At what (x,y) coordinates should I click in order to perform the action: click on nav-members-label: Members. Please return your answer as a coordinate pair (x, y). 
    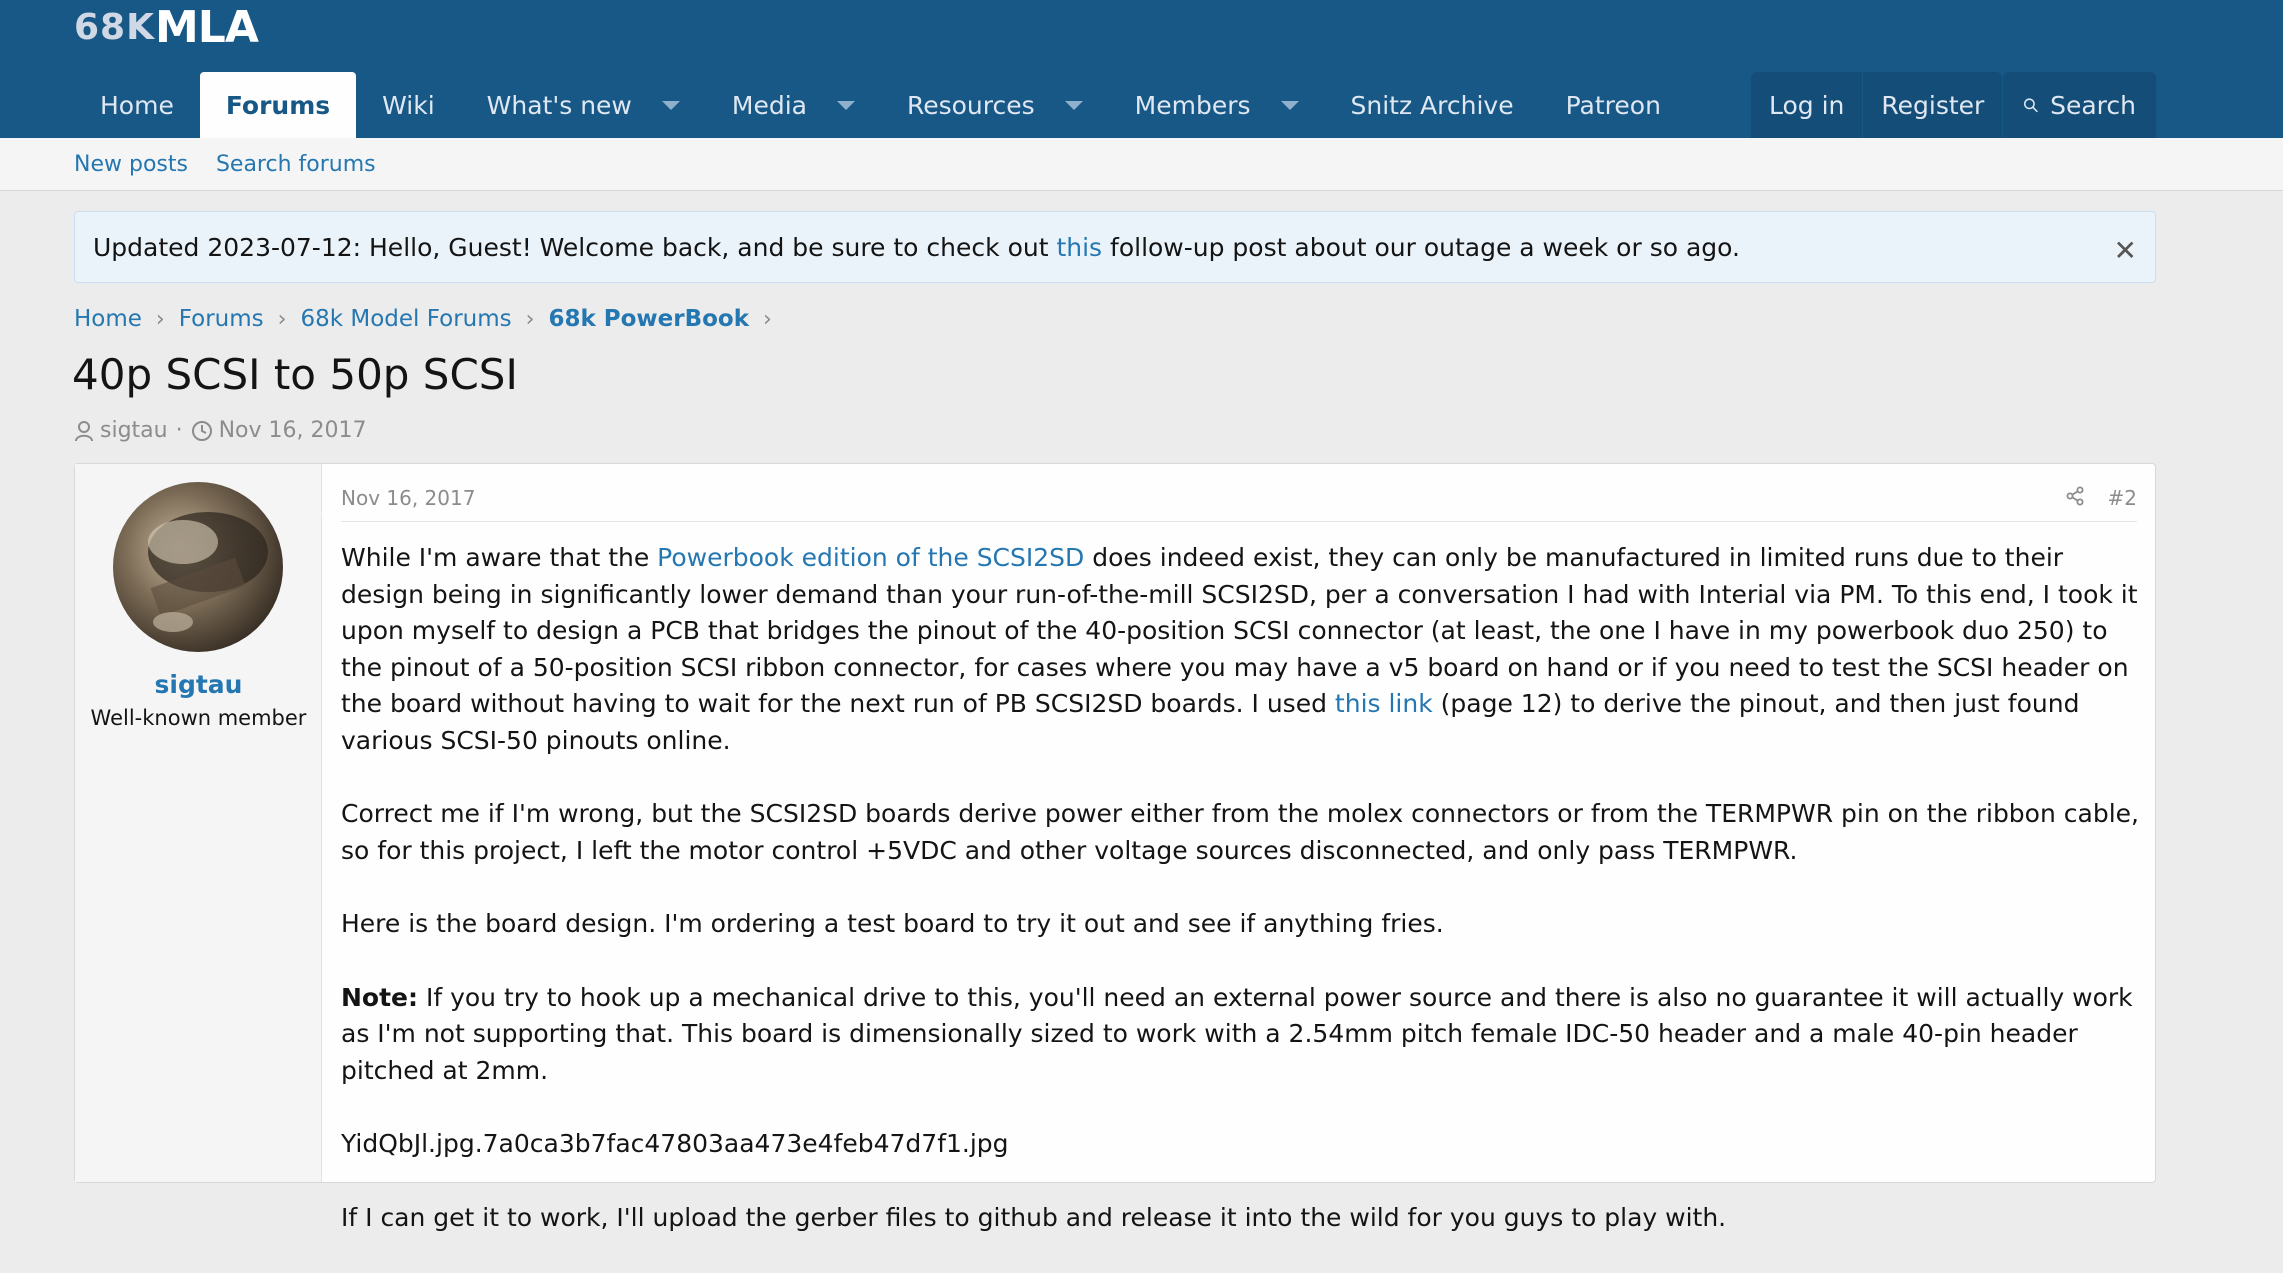
    Looking at the image, I should click on (1192, 105).